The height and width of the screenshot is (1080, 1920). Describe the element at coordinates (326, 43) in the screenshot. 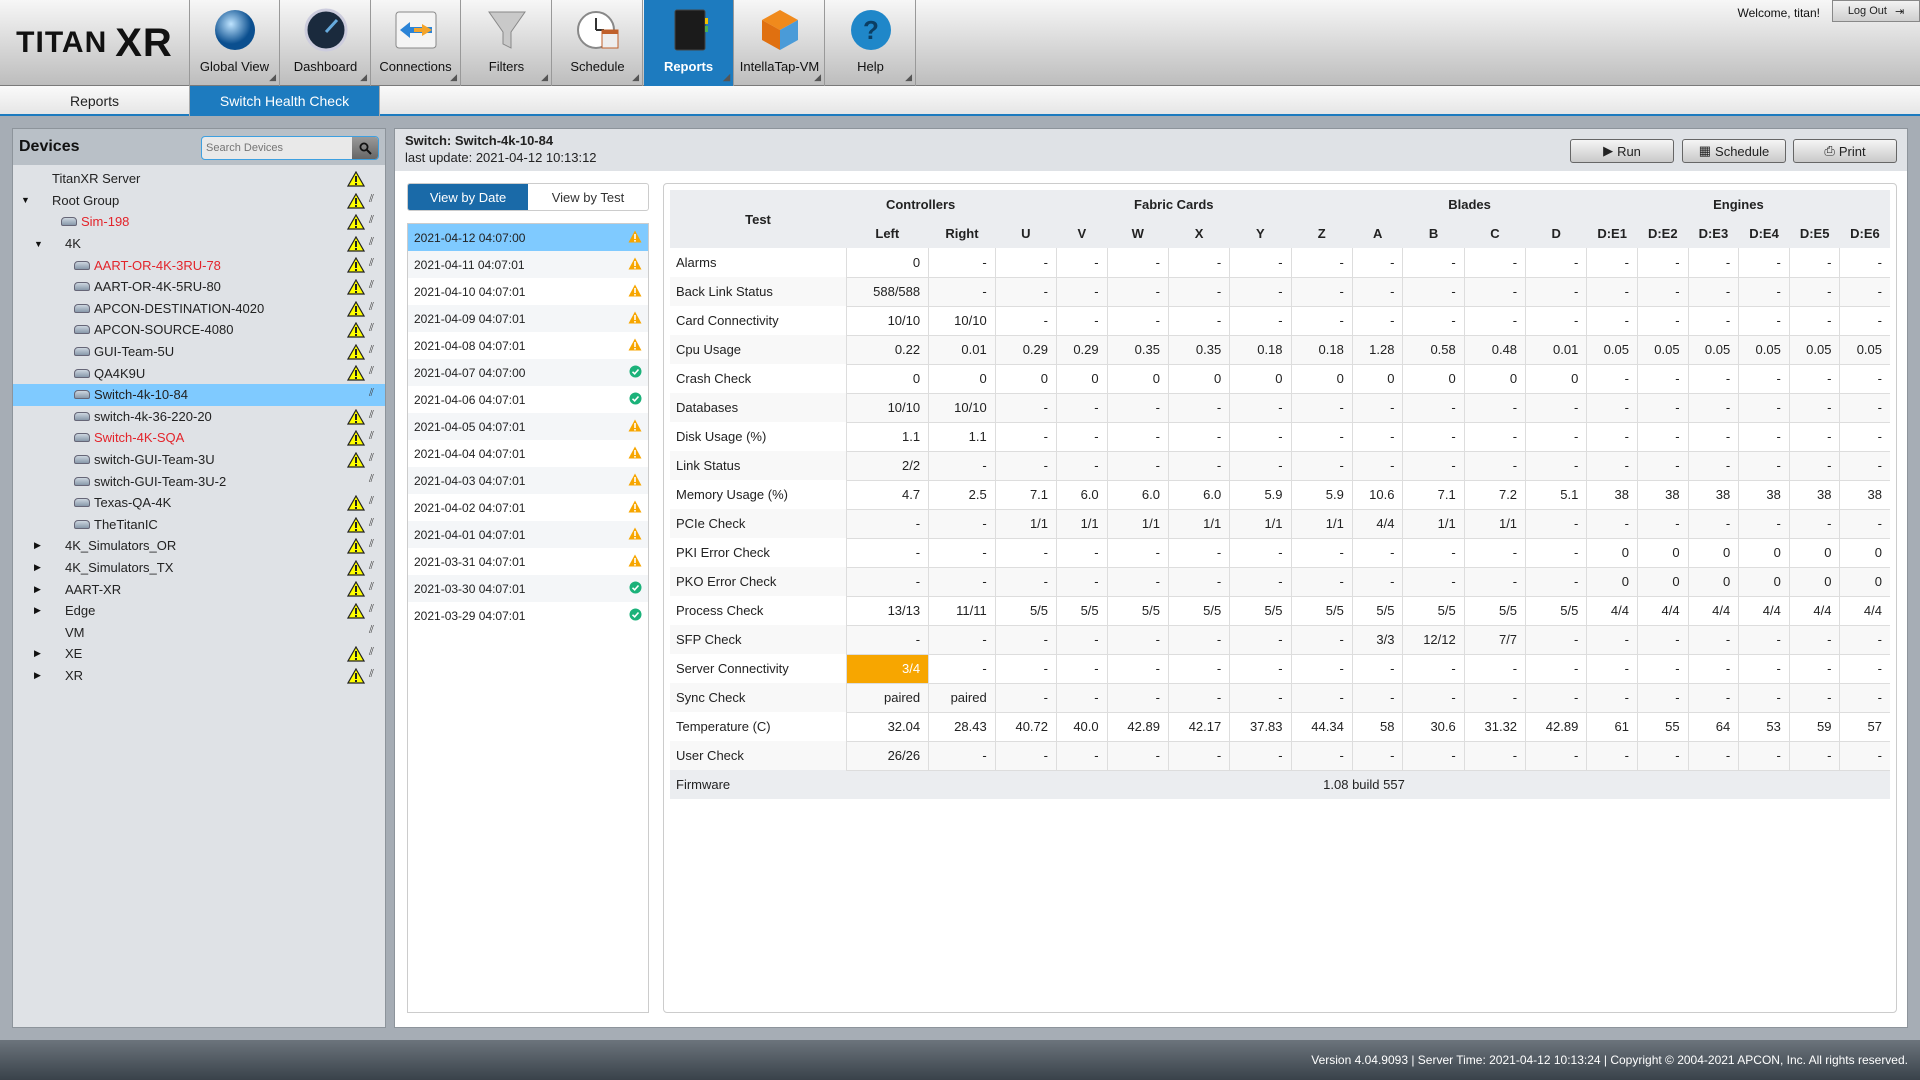

I see `nav-dashboard: Dashboard ◢` at that location.